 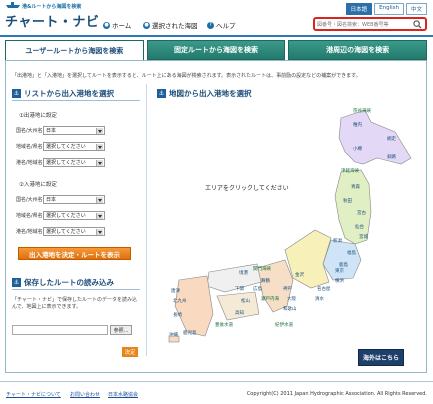 What do you see at coordinates (337, 240) in the screenshot?
I see `map-port-label: 新潟` at bounding box center [337, 240].